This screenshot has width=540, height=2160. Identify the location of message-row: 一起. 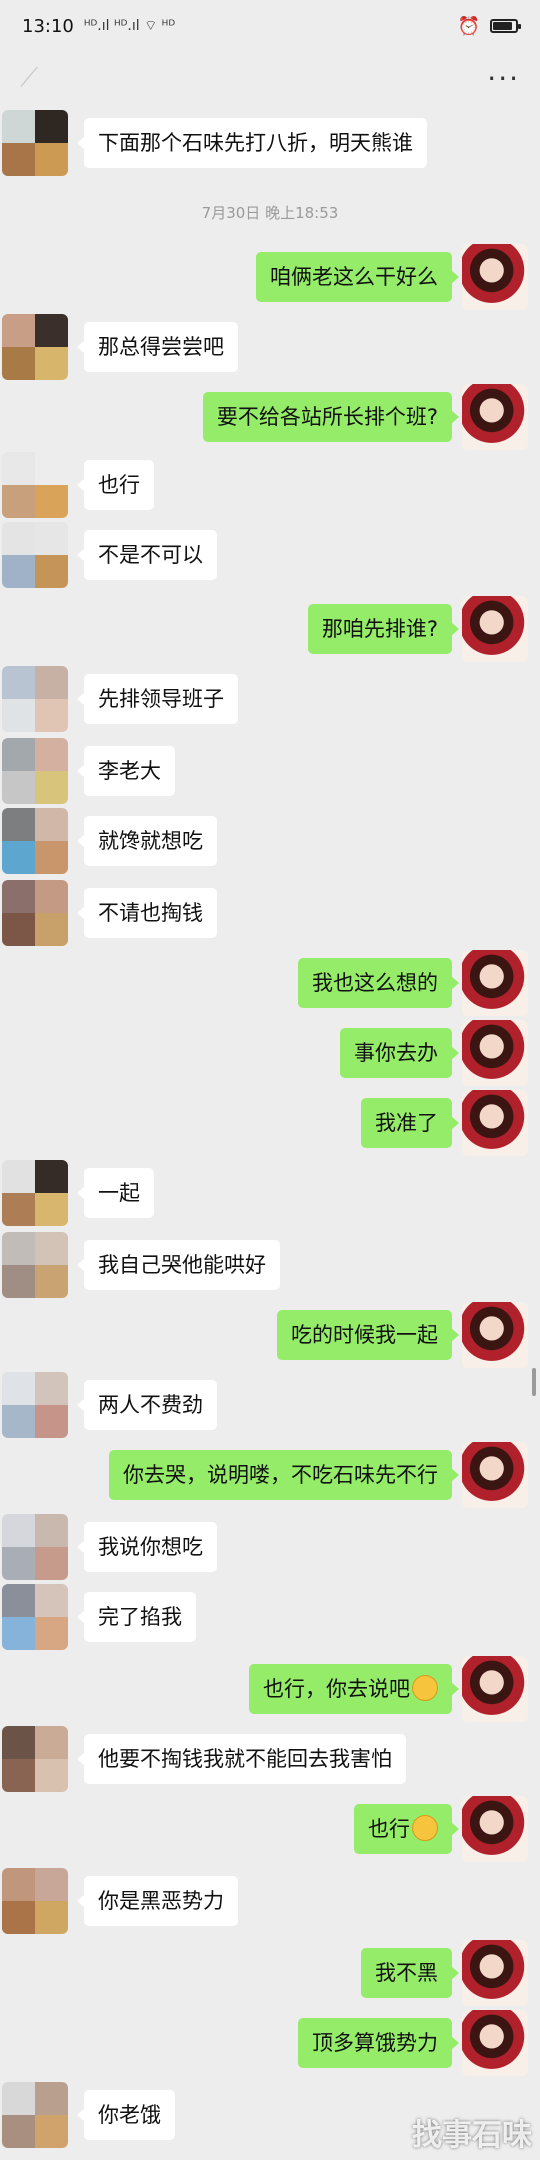
(270, 1193).